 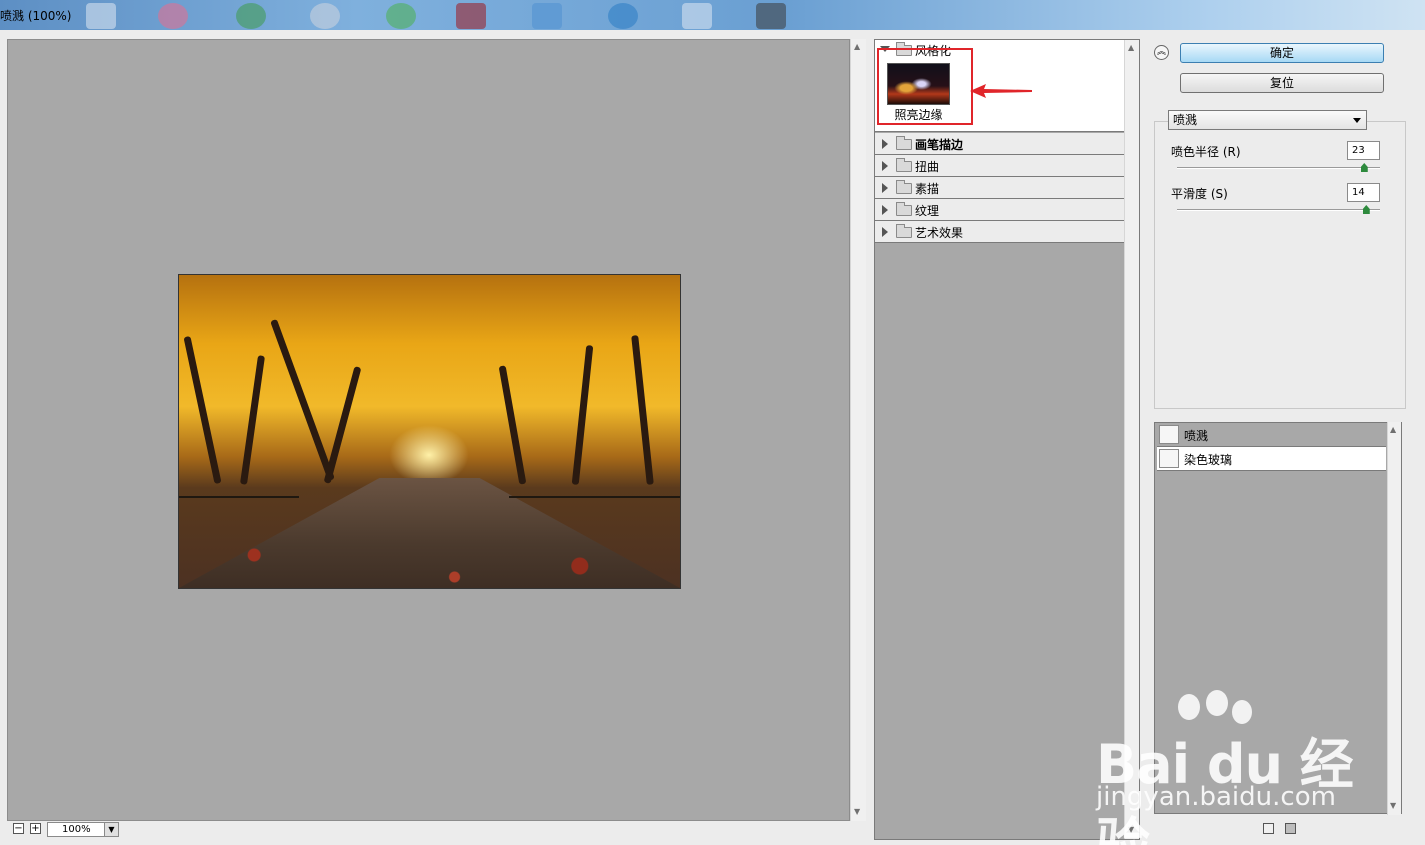 What do you see at coordinates (1267, 120) in the screenshot?
I see `filter-select: 喷溅` at bounding box center [1267, 120].